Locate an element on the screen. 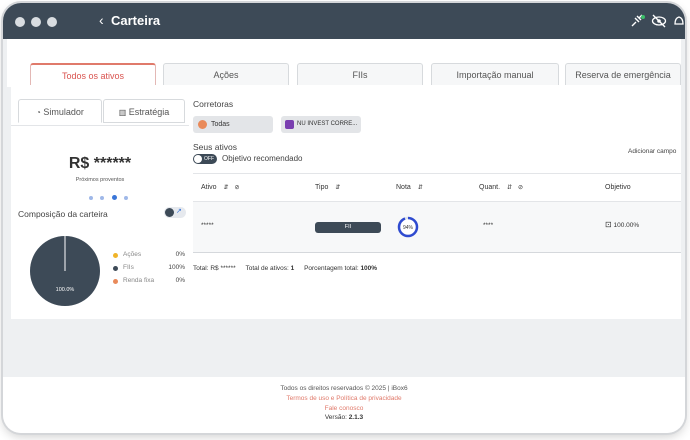 The width and height of the screenshot is (690, 440). nu-logo-icon is located at coordinates (289, 124).